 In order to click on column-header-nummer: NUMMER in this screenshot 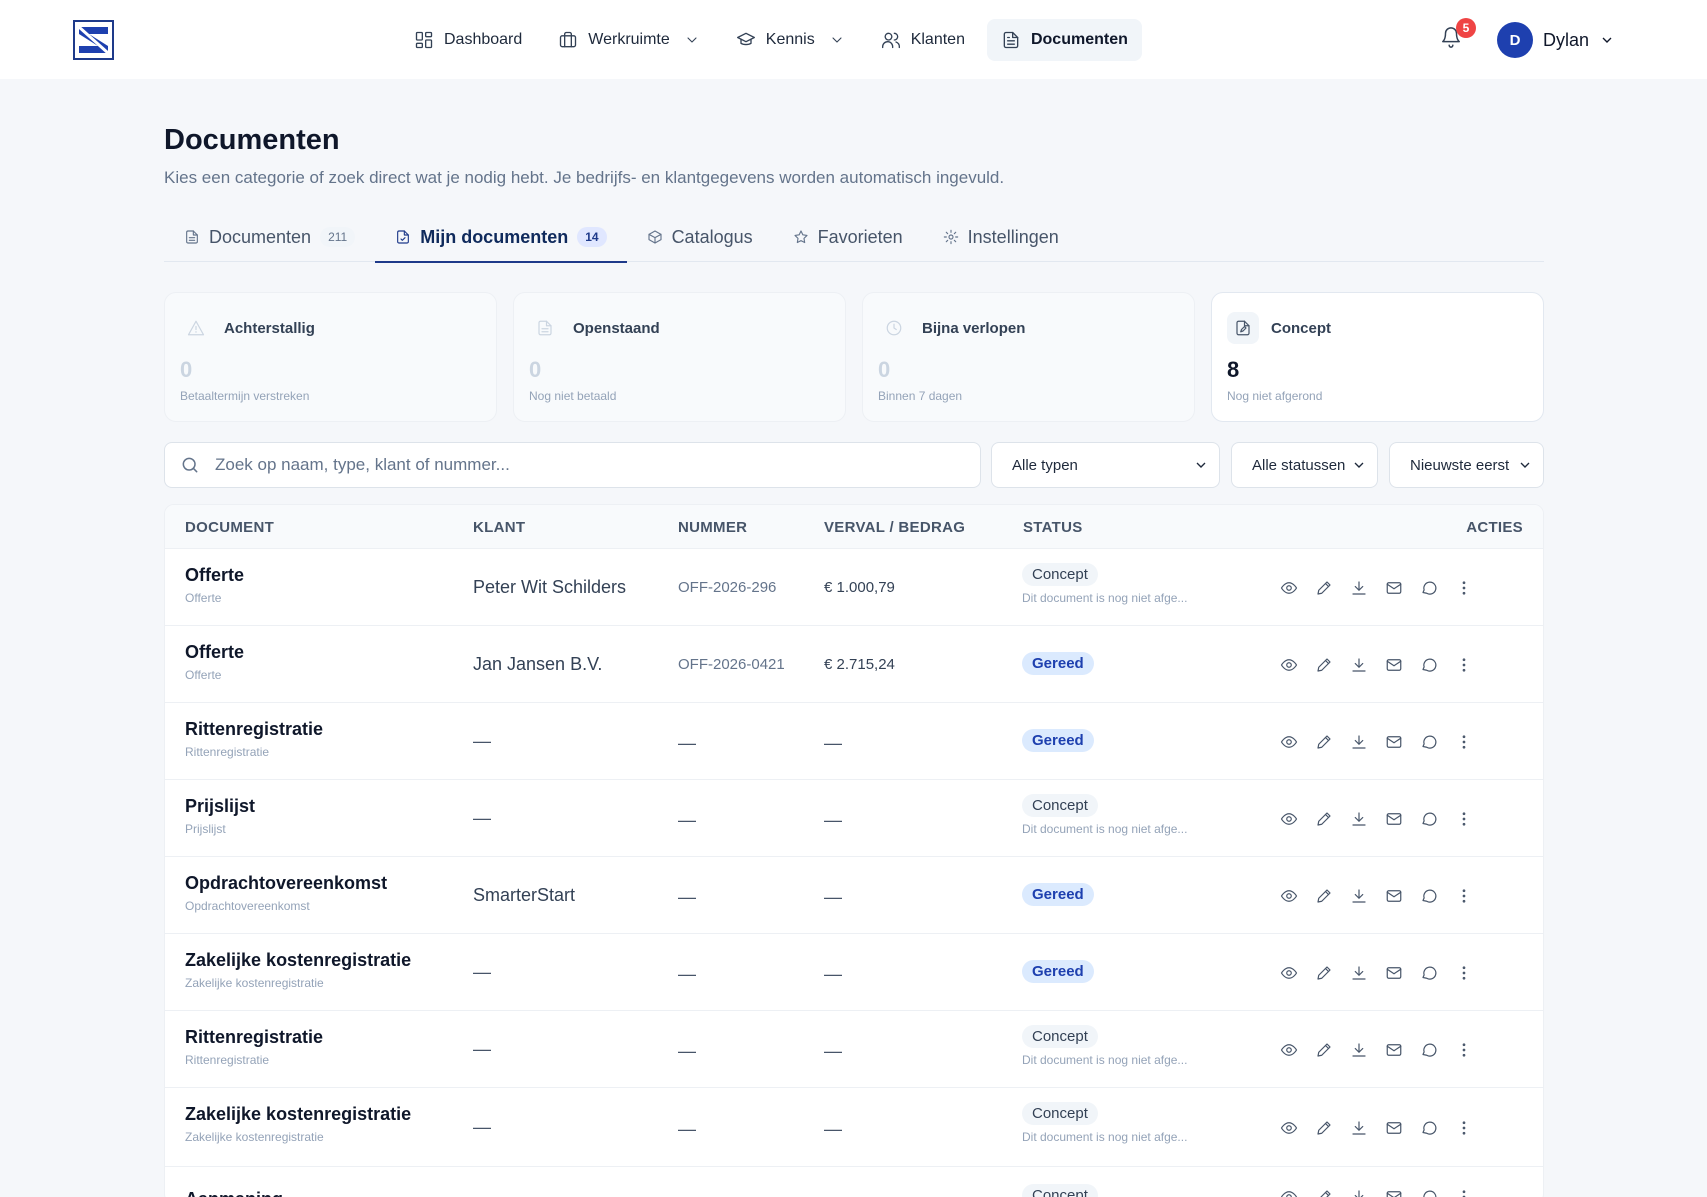, I will do `click(712, 527)`.